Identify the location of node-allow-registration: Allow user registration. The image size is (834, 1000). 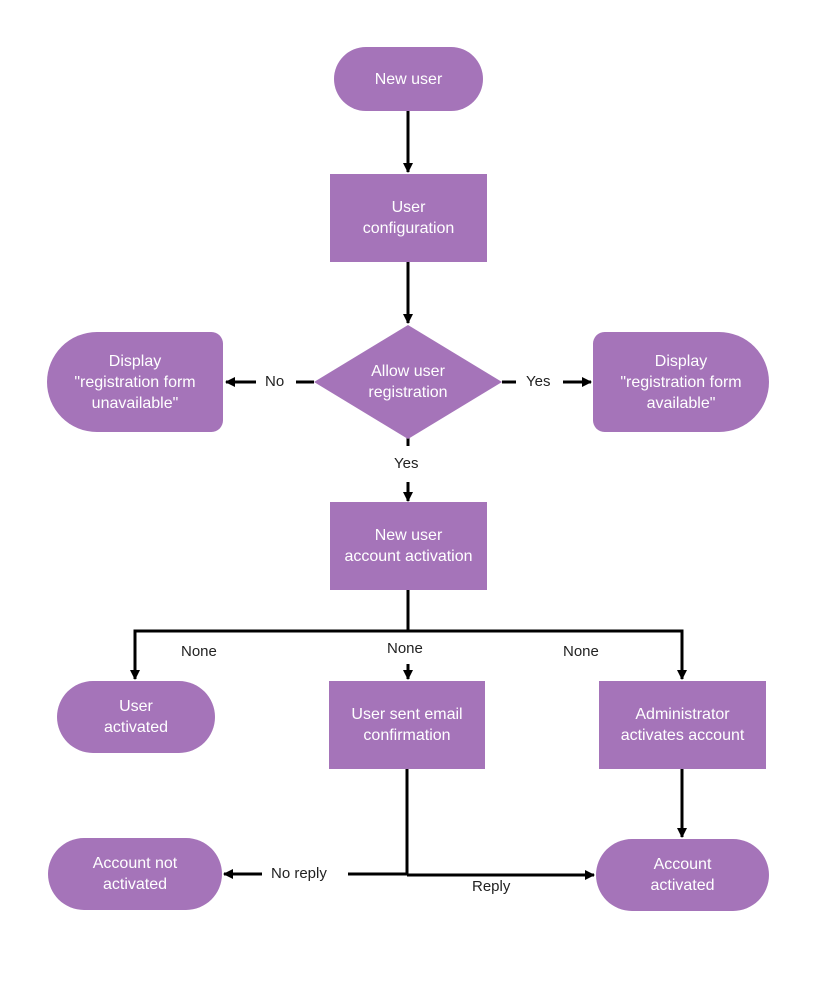
(408, 382).